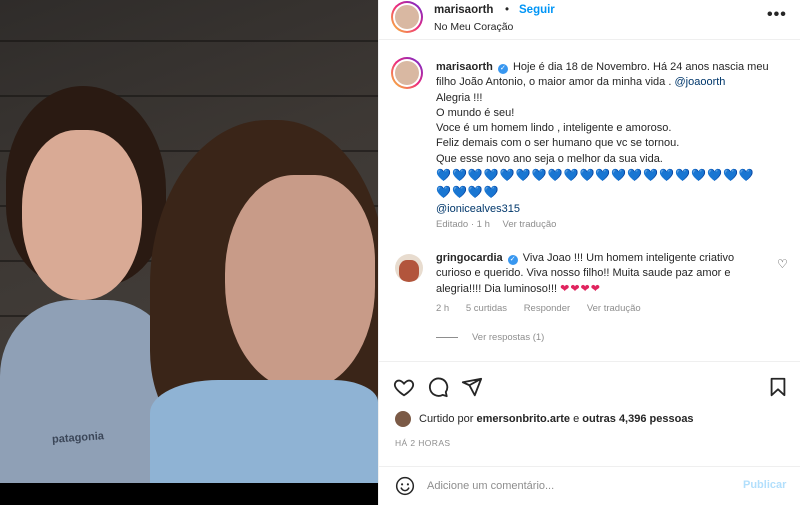  Describe the element at coordinates (403, 419) in the screenshot. I see `liker-avatar` at that location.